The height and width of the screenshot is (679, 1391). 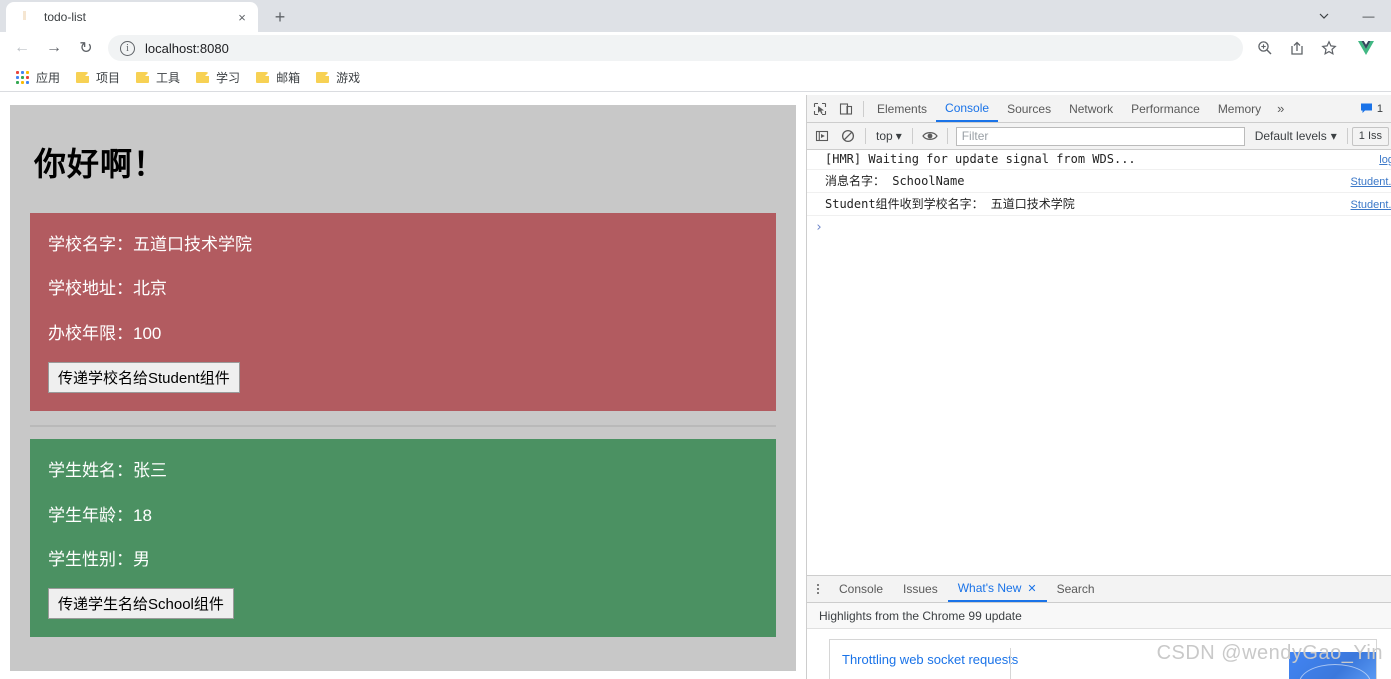 I want to click on execution-context-value: top, so click(x=884, y=136).